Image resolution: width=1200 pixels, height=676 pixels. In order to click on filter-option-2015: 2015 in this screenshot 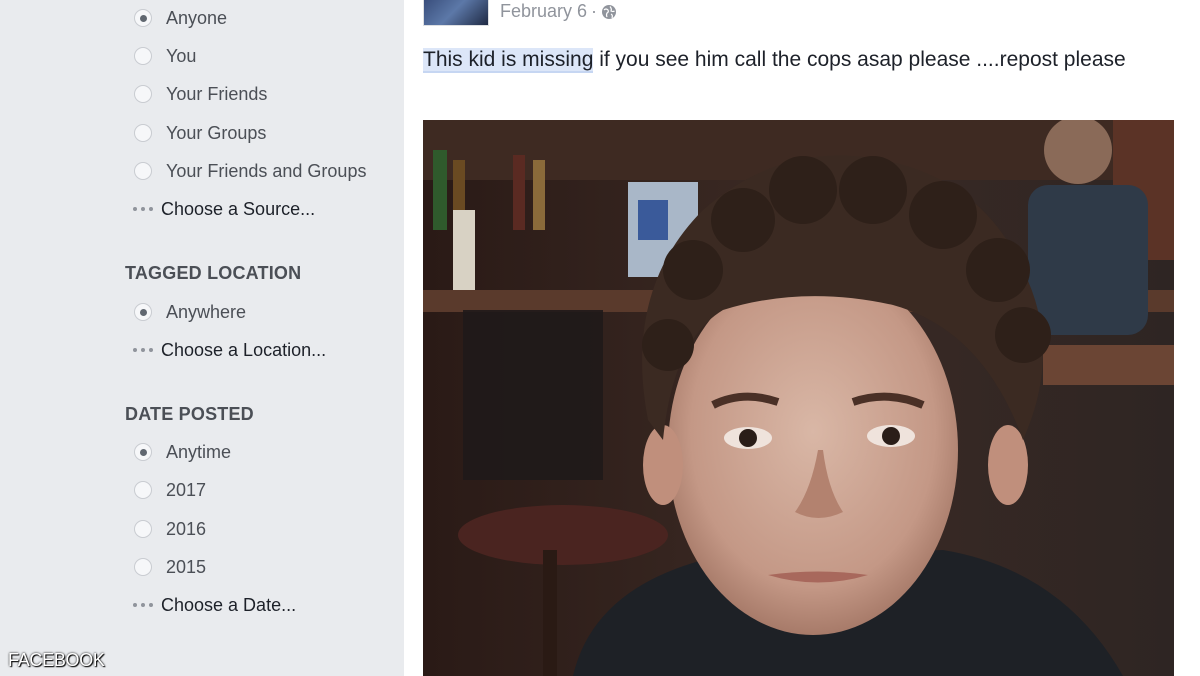, I will do `click(170, 567)`.